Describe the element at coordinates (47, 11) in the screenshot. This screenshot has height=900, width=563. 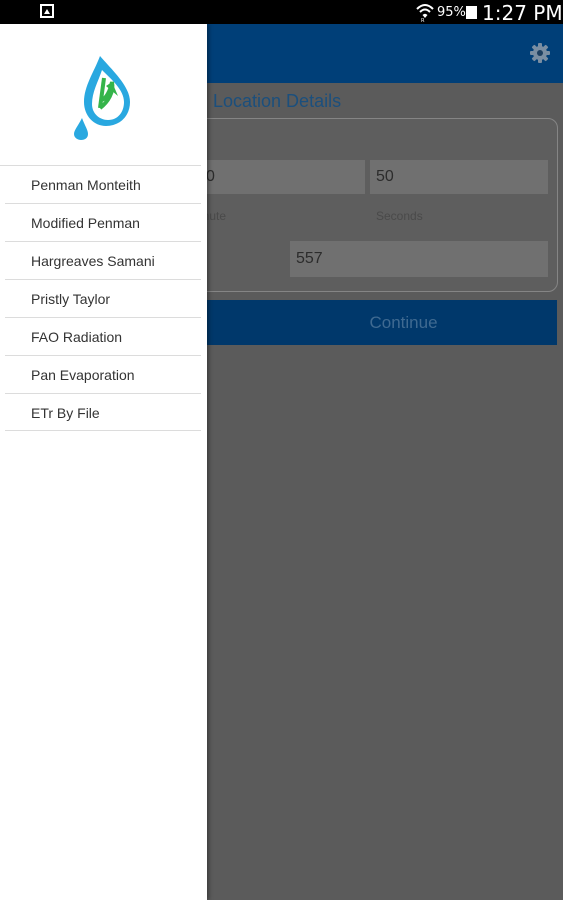
I see `gallery-icon` at that location.